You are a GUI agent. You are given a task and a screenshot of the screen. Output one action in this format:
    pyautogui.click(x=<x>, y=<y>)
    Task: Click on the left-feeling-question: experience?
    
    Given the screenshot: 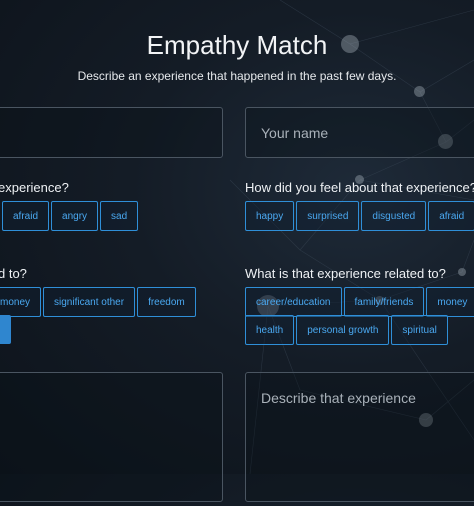 What is the action you would take?
    pyautogui.click(x=34, y=187)
    